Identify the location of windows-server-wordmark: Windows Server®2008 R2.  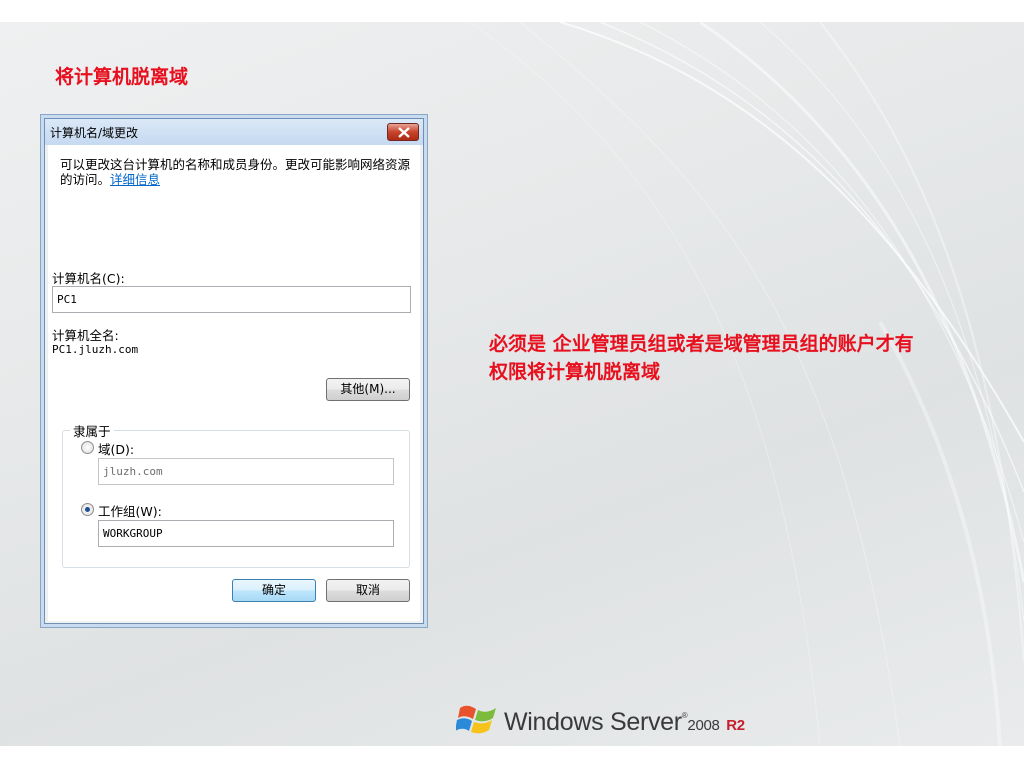
(624, 722).